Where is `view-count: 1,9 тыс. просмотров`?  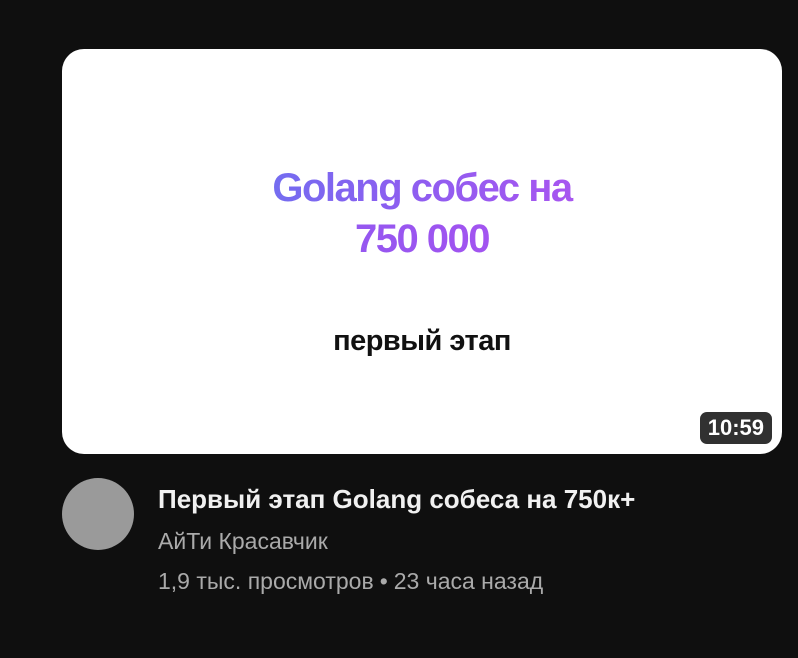 view-count: 1,9 тыс. просмотров is located at coordinates (266, 581).